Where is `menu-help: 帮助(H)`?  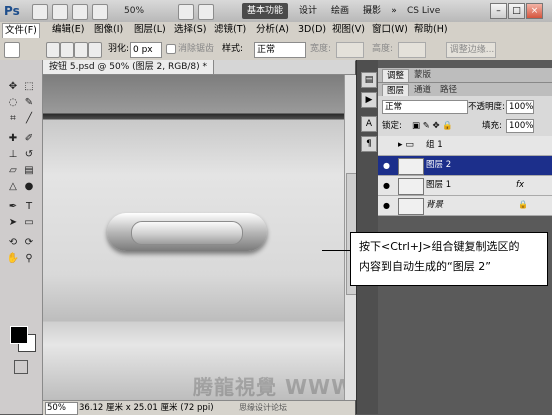 menu-help: 帮助(H) is located at coordinates (431, 30).